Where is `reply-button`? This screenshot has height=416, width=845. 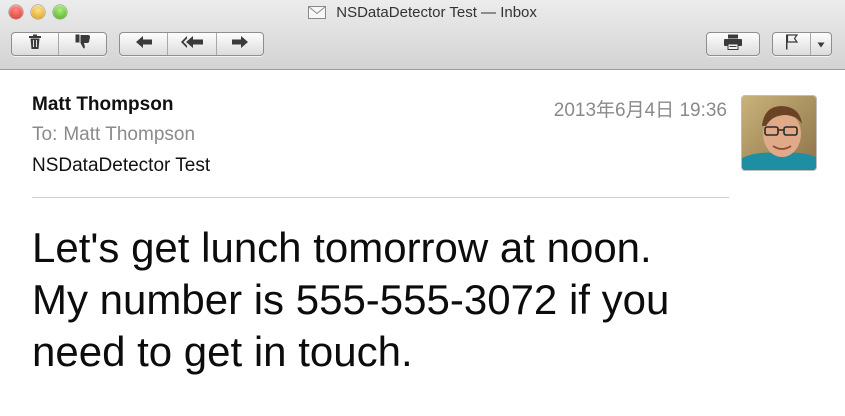
reply-button is located at coordinates (144, 44).